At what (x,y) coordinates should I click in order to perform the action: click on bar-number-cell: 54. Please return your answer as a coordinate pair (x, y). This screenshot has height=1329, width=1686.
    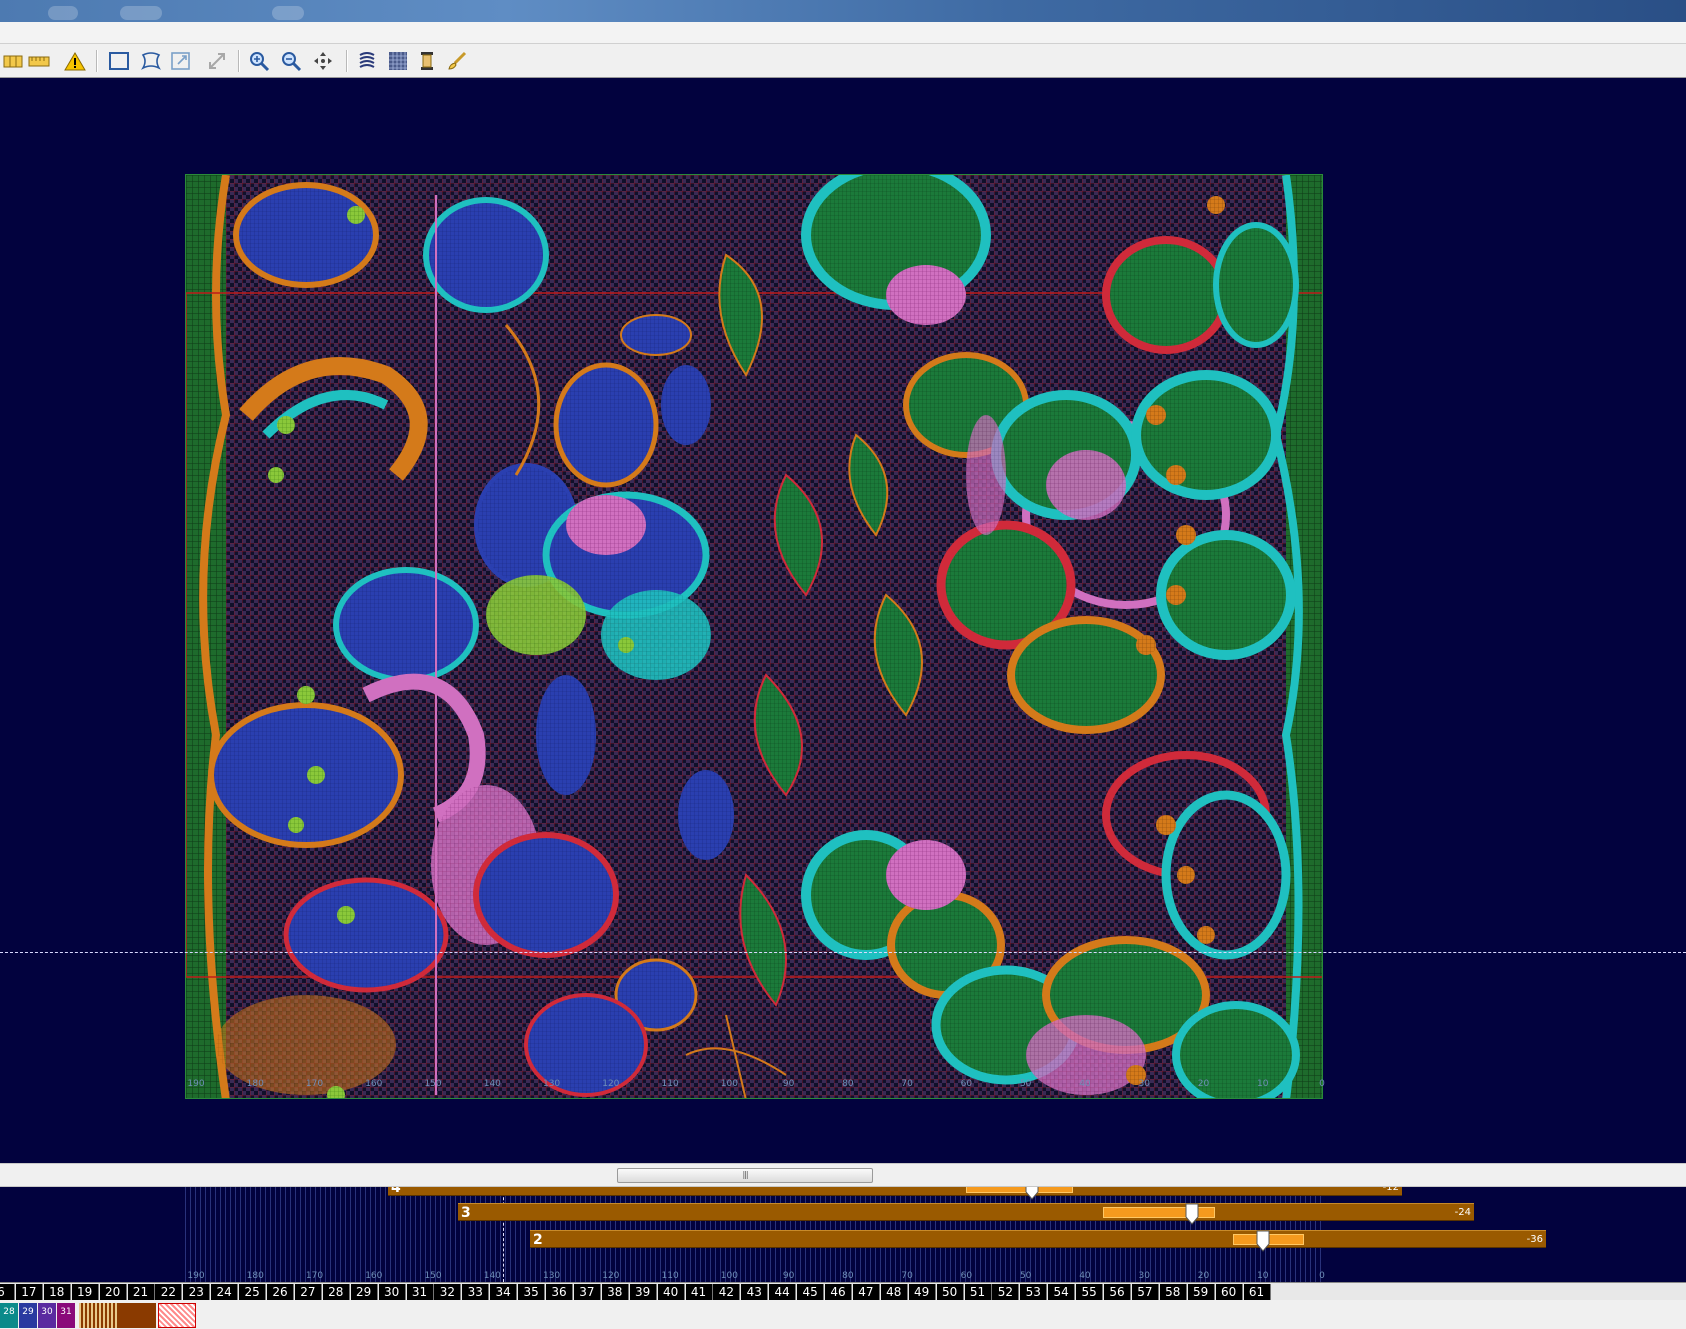
    Looking at the image, I should click on (1062, 1292).